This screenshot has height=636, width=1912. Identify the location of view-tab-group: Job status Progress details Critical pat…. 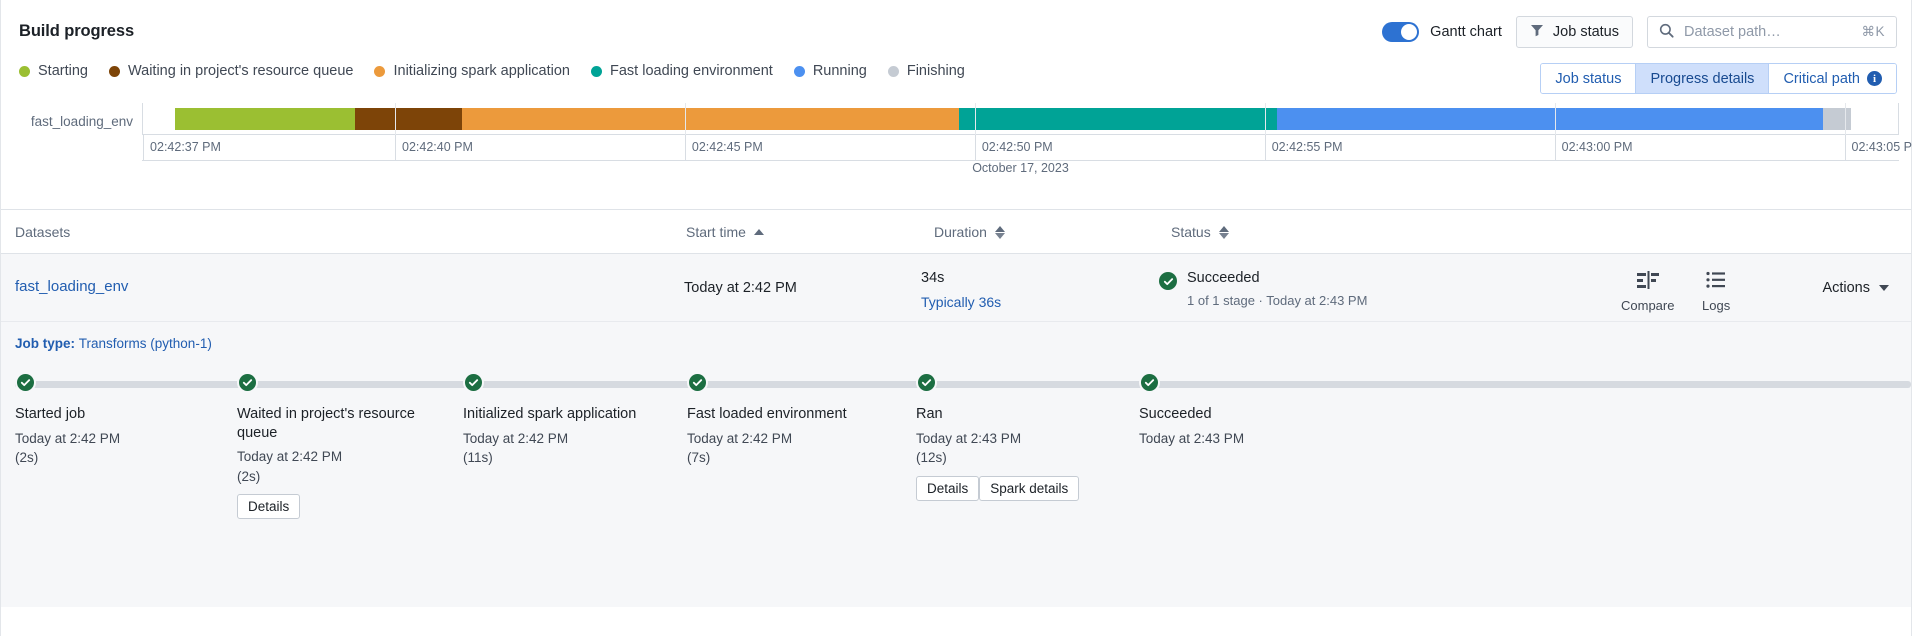
(1718, 78).